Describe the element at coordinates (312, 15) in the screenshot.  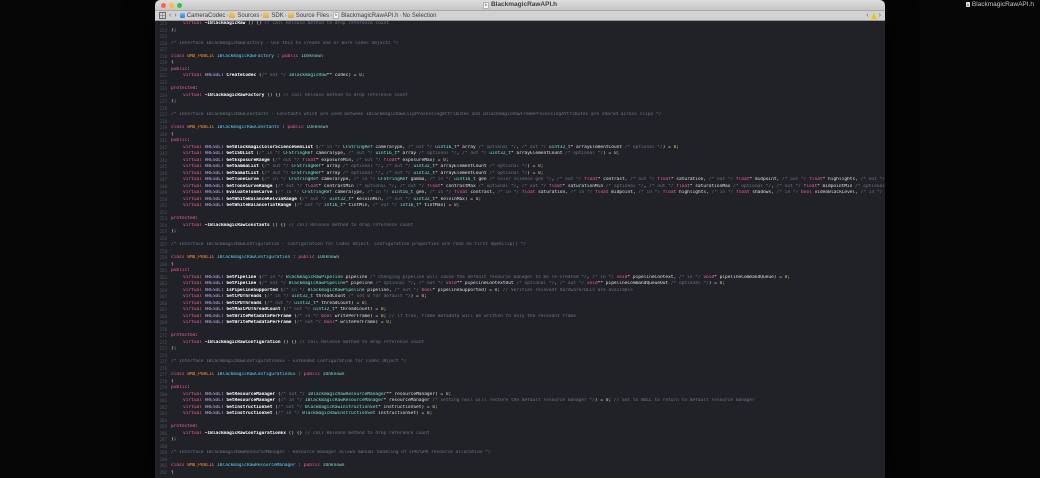
I see `breadcrumb-label: Source Files` at that location.